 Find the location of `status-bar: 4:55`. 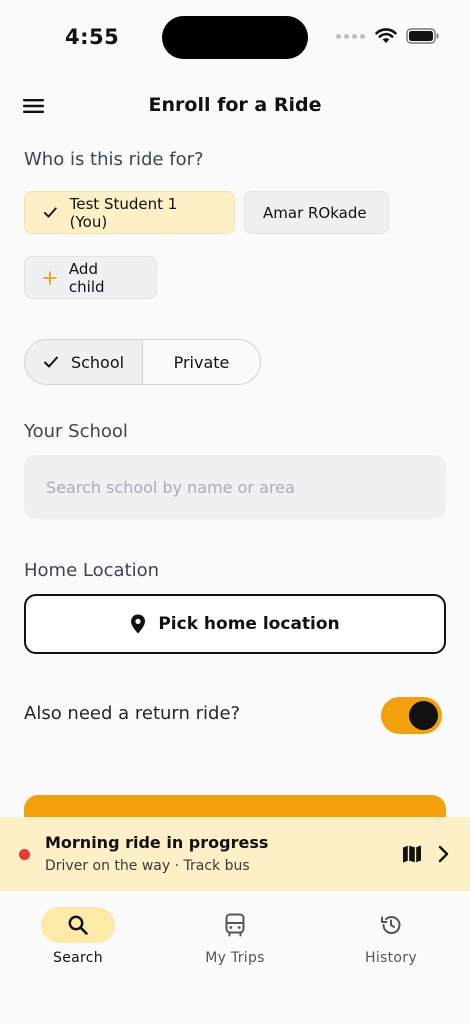

status-bar: 4:55 is located at coordinates (235, 39).